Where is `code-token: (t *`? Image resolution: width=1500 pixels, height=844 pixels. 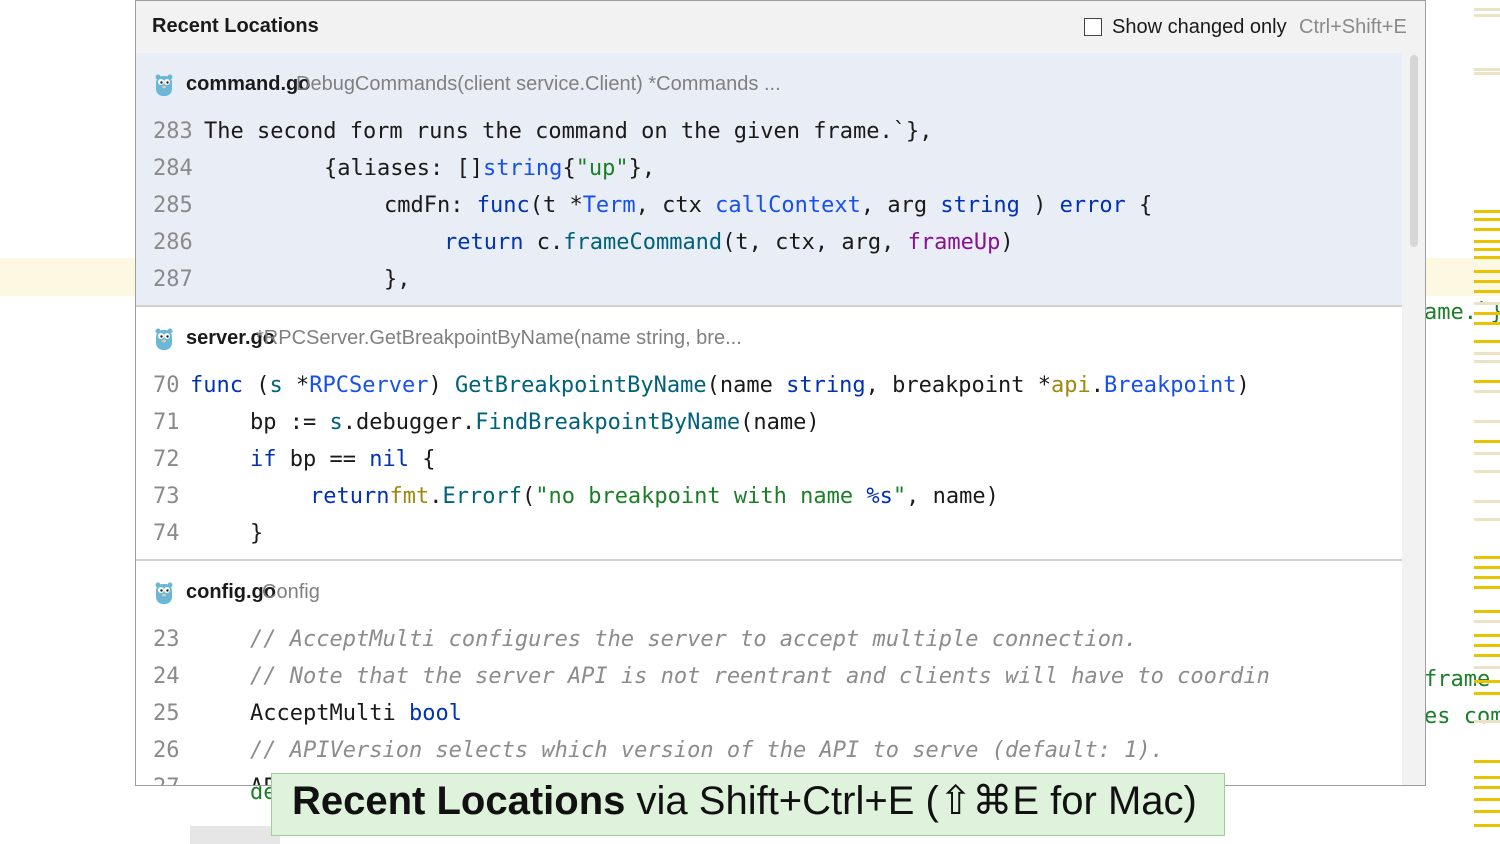
code-token: (t * is located at coordinates (556, 205).